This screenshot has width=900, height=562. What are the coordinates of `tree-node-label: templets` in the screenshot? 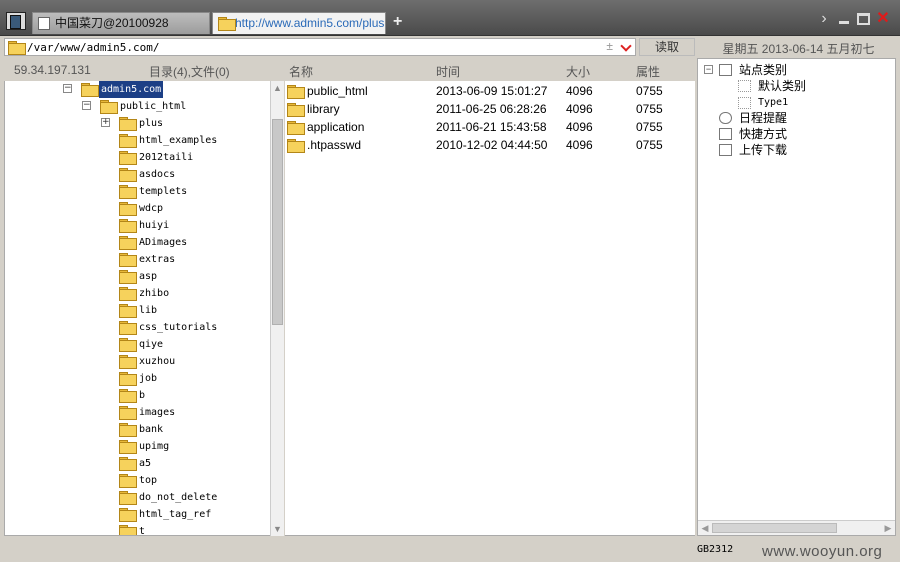 It's located at (163, 191).